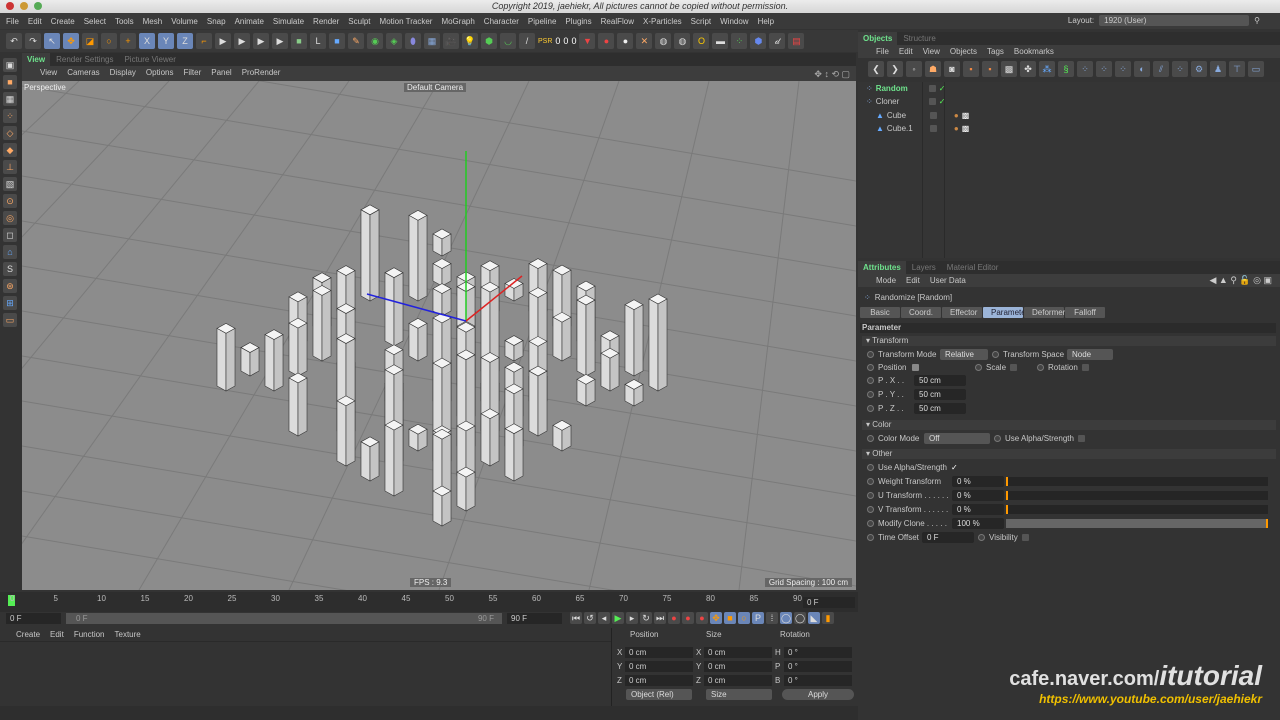 The height and width of the screenshot is (720, 1280). I want to click on generator-icon: ⬢, so click(489, 41).